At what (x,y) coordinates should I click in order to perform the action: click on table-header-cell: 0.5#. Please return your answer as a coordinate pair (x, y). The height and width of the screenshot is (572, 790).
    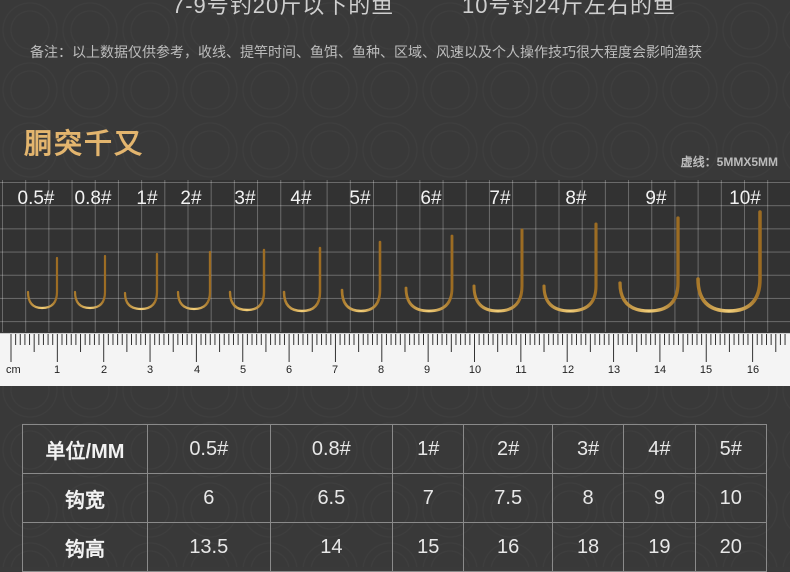
    Looking at the image, I should click on (209, 449).